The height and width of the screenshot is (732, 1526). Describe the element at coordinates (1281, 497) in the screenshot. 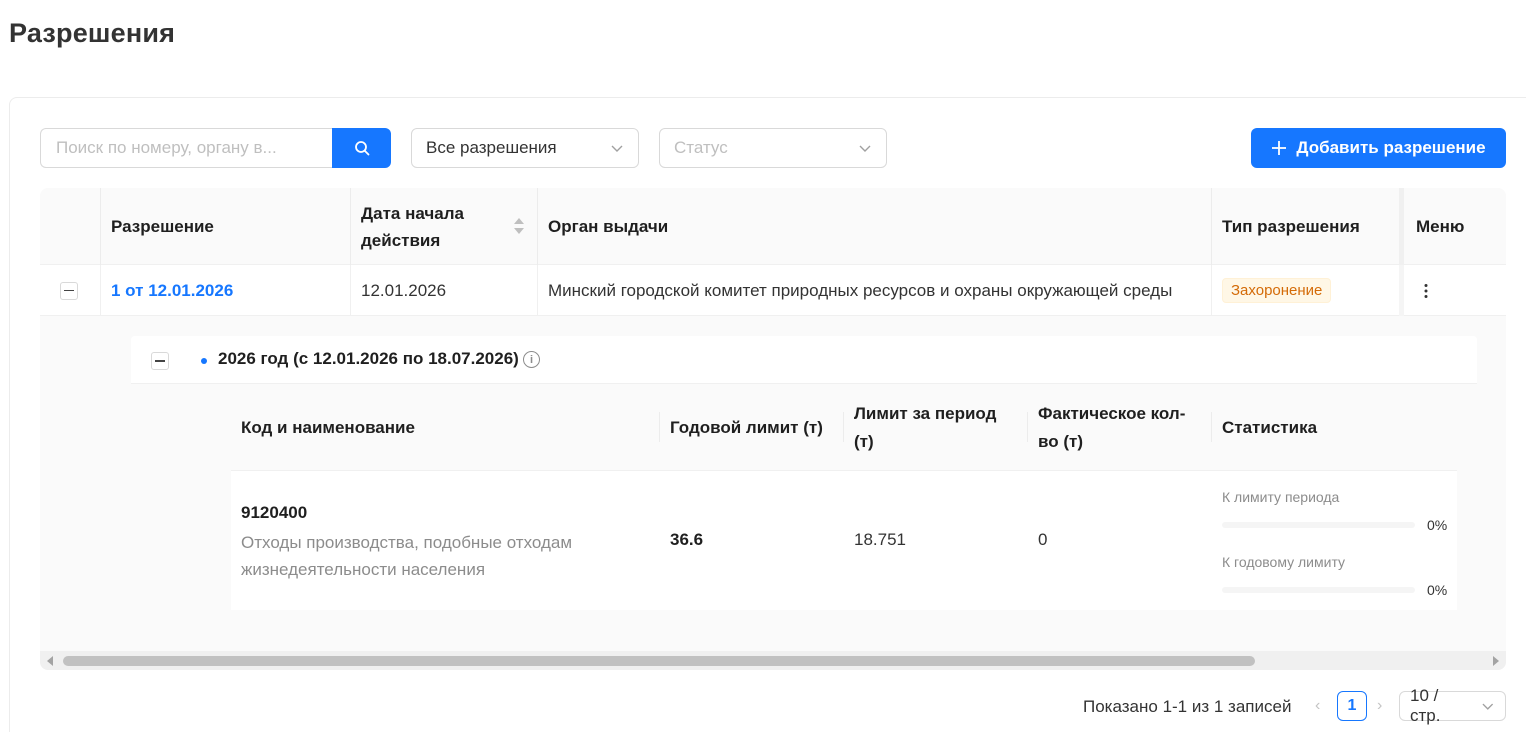

I see `period-limit-stat-label: К лимиту периода` at that location.